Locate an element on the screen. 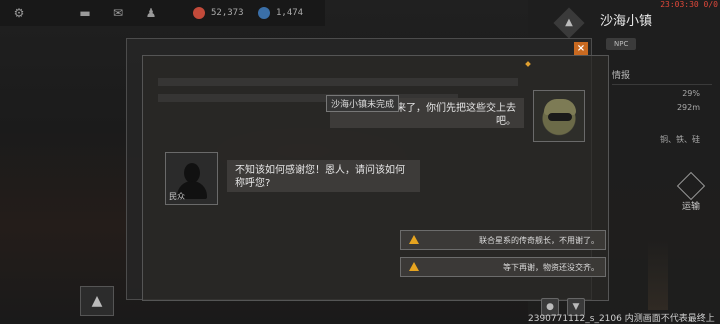  town-status-tag: 沙海小镇未完成 is located at coordinates (363, 103).